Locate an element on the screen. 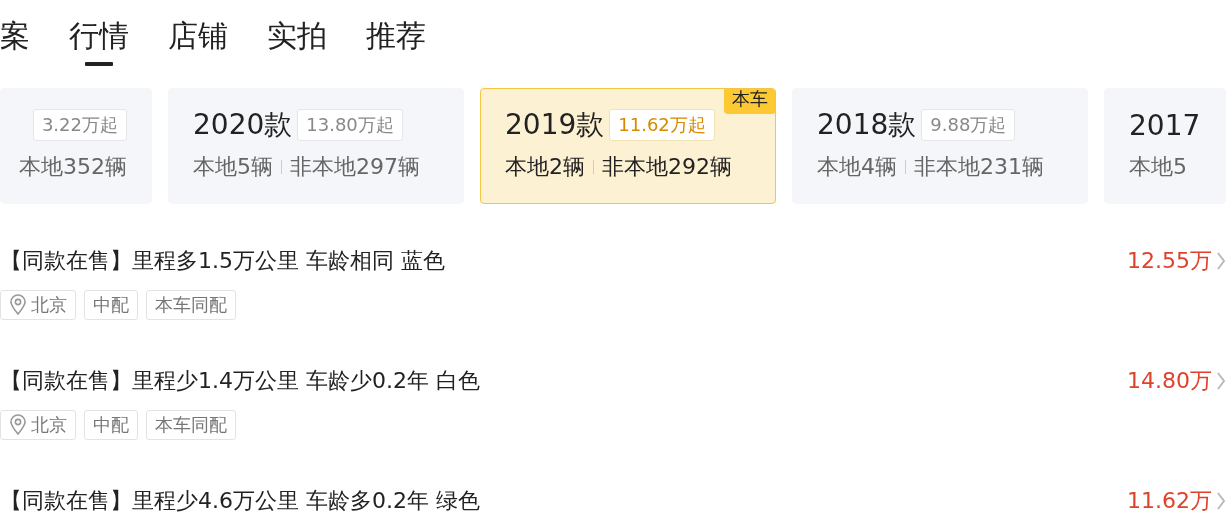 The height and width of the screenshot is (518, 1226). model-year: 2020款 is located at coordinates (243, 125).